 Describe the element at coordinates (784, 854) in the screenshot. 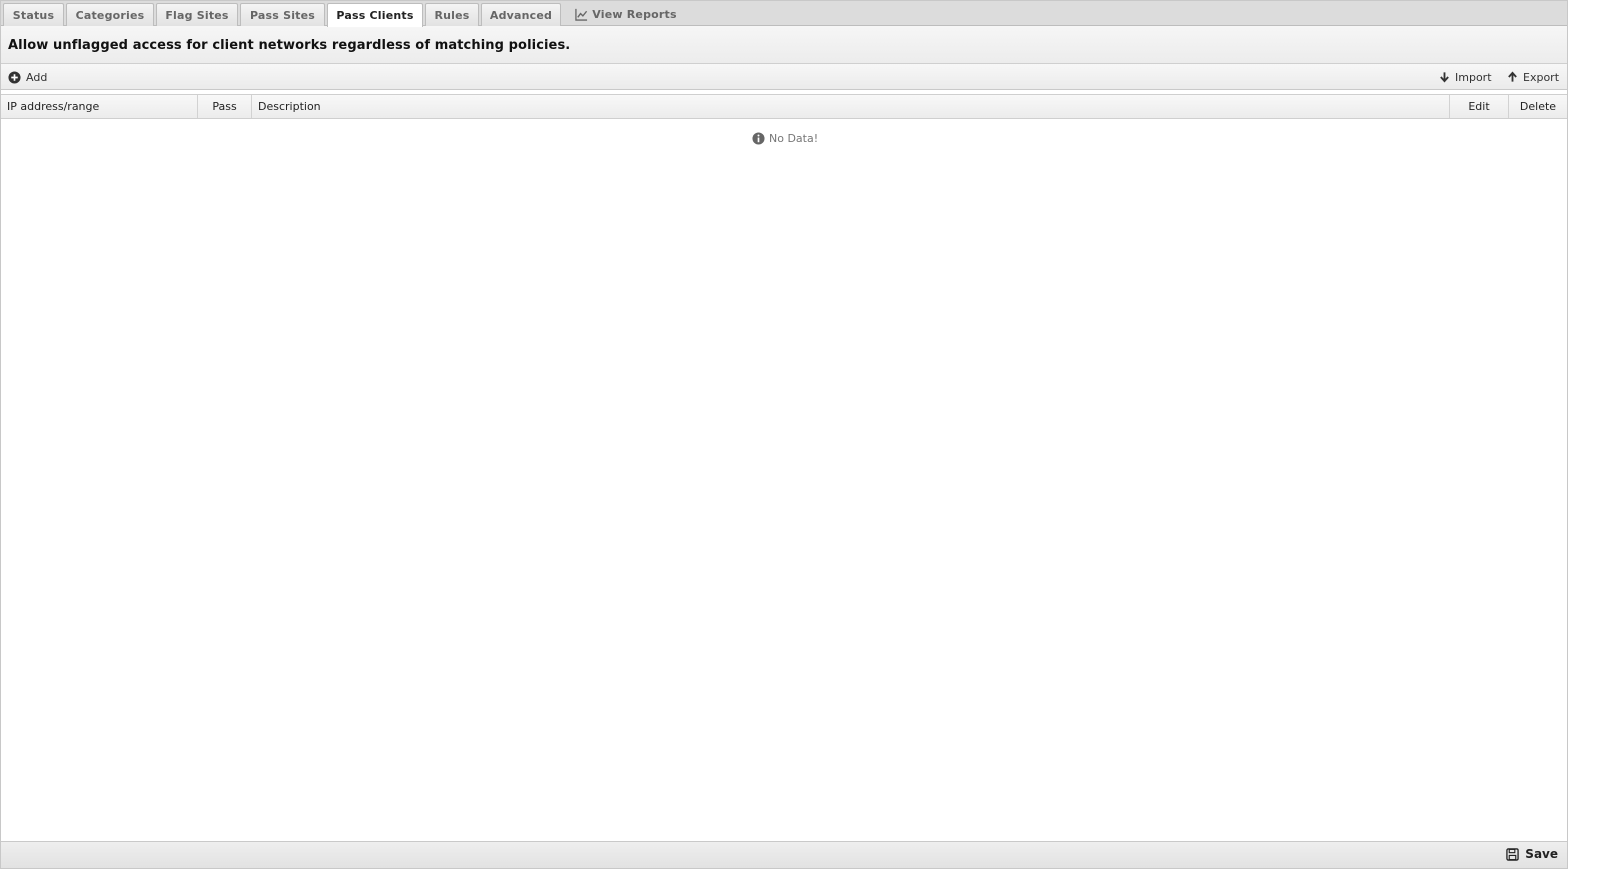

I see `panel-footer: Save` at that location.